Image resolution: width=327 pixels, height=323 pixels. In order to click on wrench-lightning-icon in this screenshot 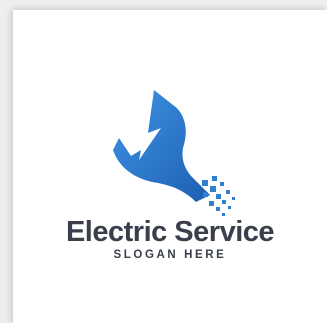, I will do `click(174, 153)`.